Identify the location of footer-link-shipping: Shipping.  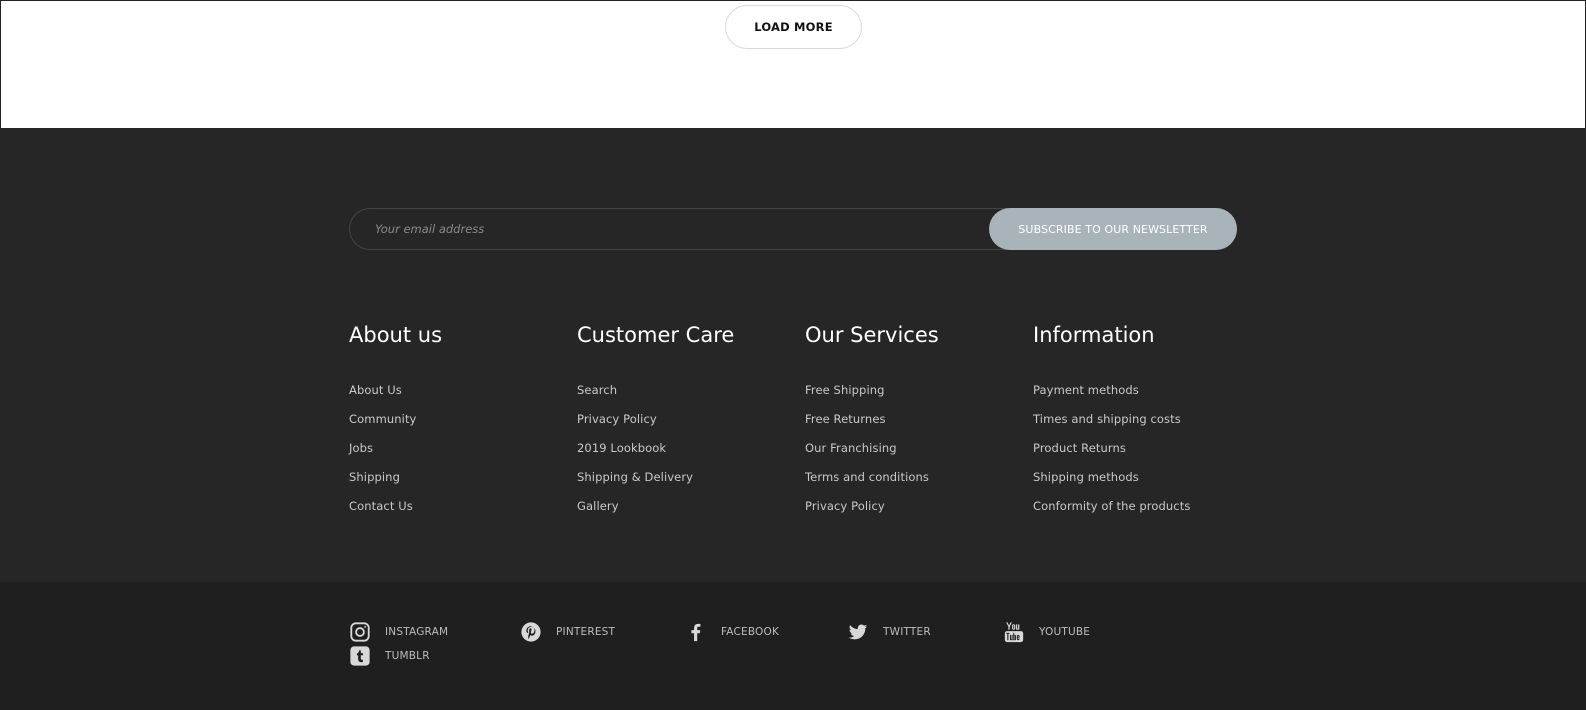
(374, 477).